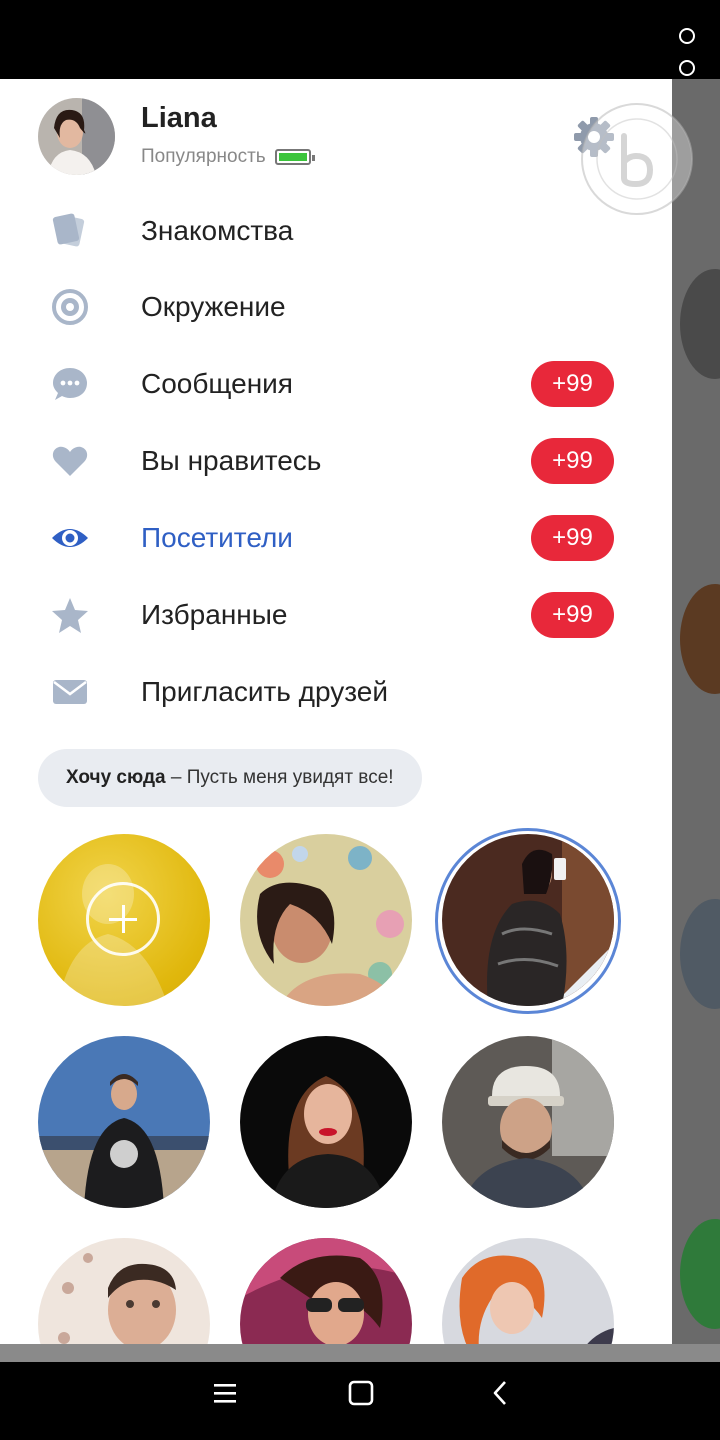 This screenshot has height=1440, width=720. I want to click on liked-you-count-badge: +99, so click(572, 461).